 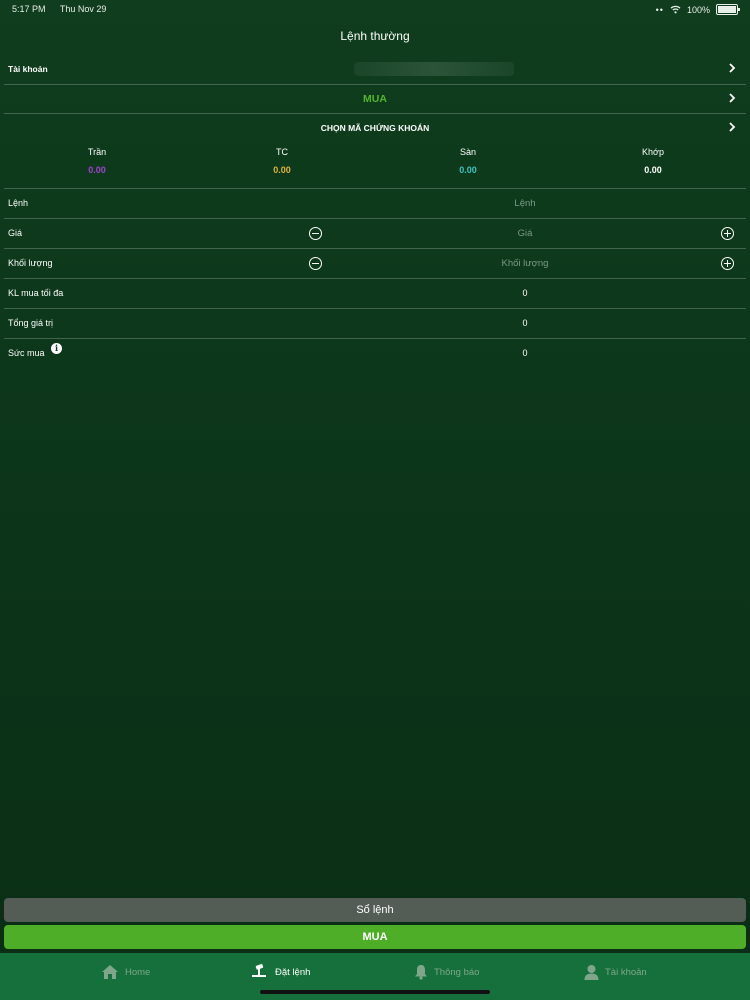 What do you see at coordinates (698, 9) in the screenshot?
I see `battery-percent: 100%` at bounding box center [698, 9].